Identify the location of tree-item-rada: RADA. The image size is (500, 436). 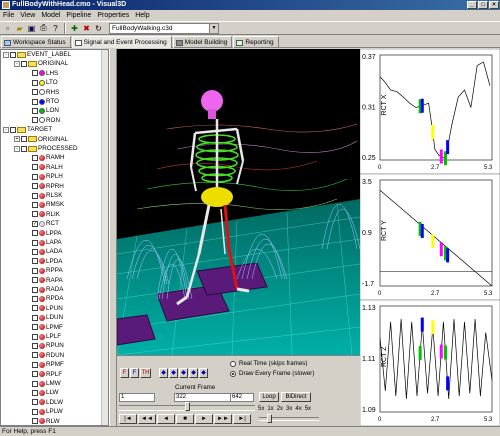
(44, 289).